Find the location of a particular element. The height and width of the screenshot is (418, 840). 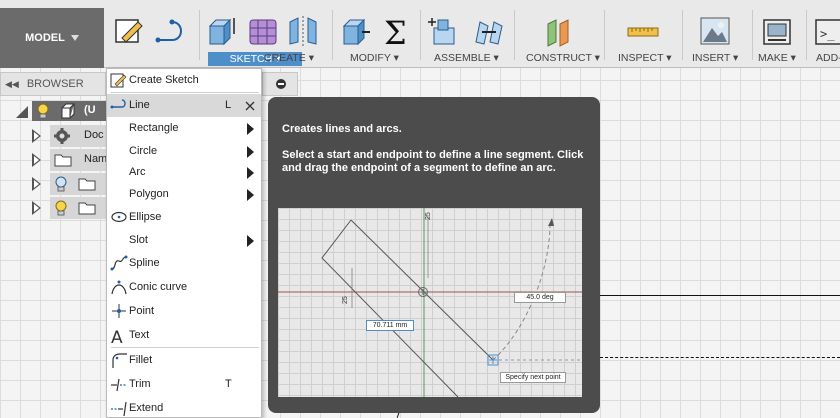

create-group: CREATE ▾ is located at coordinates (265, 34).